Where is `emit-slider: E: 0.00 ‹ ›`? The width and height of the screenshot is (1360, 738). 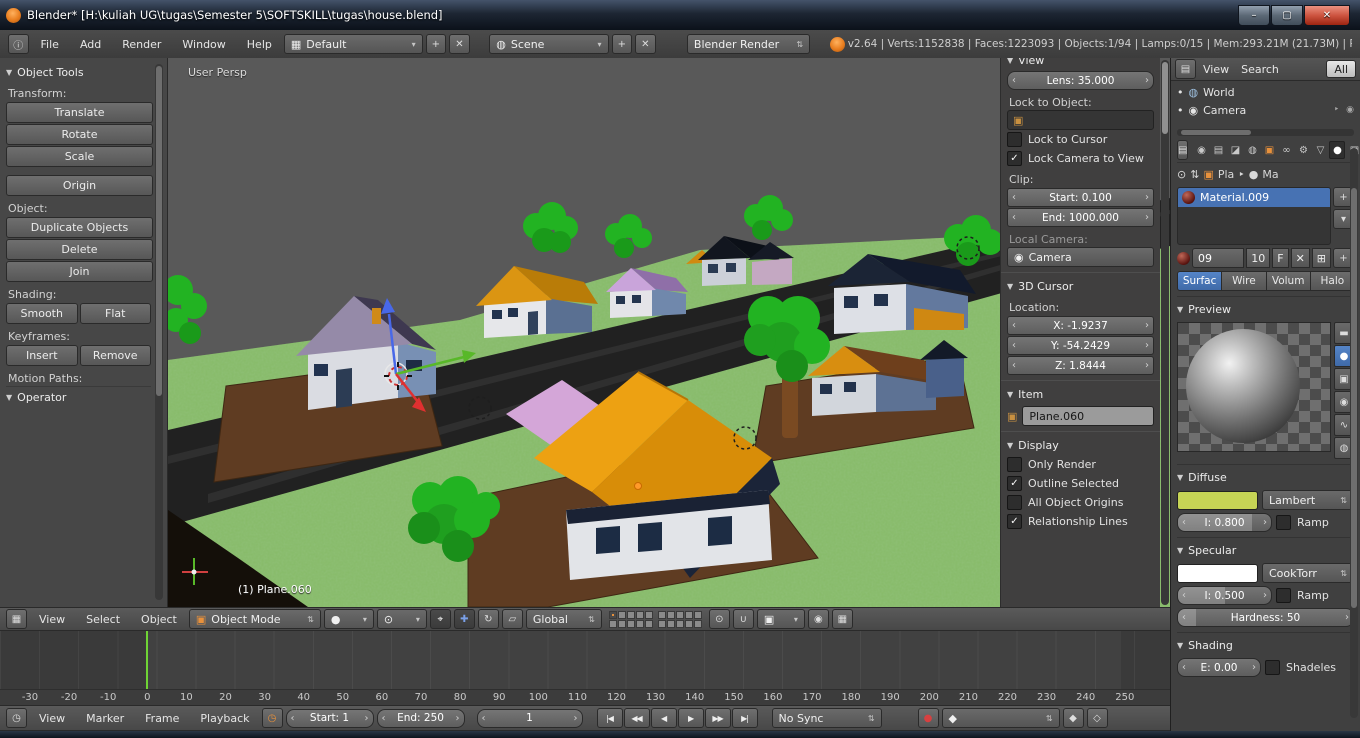
emit-slider: E: 0.00 ‹ › is located at coordinates (1219, 667).